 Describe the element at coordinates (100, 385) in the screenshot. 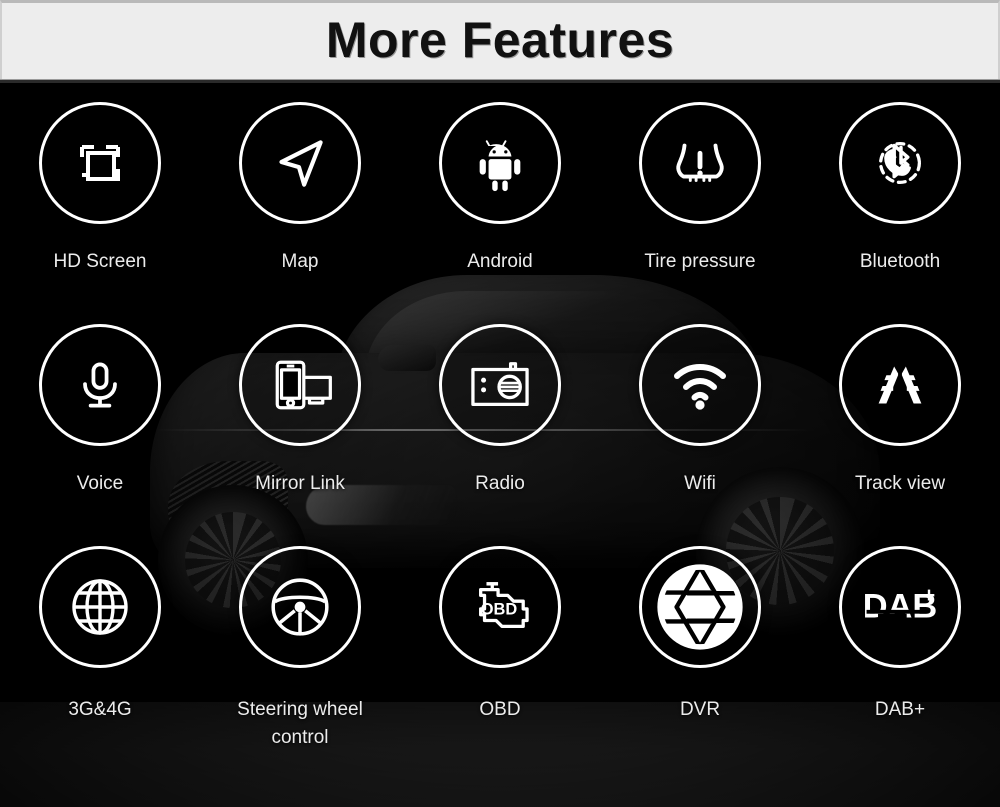

I see `microphone-icon` at that location.